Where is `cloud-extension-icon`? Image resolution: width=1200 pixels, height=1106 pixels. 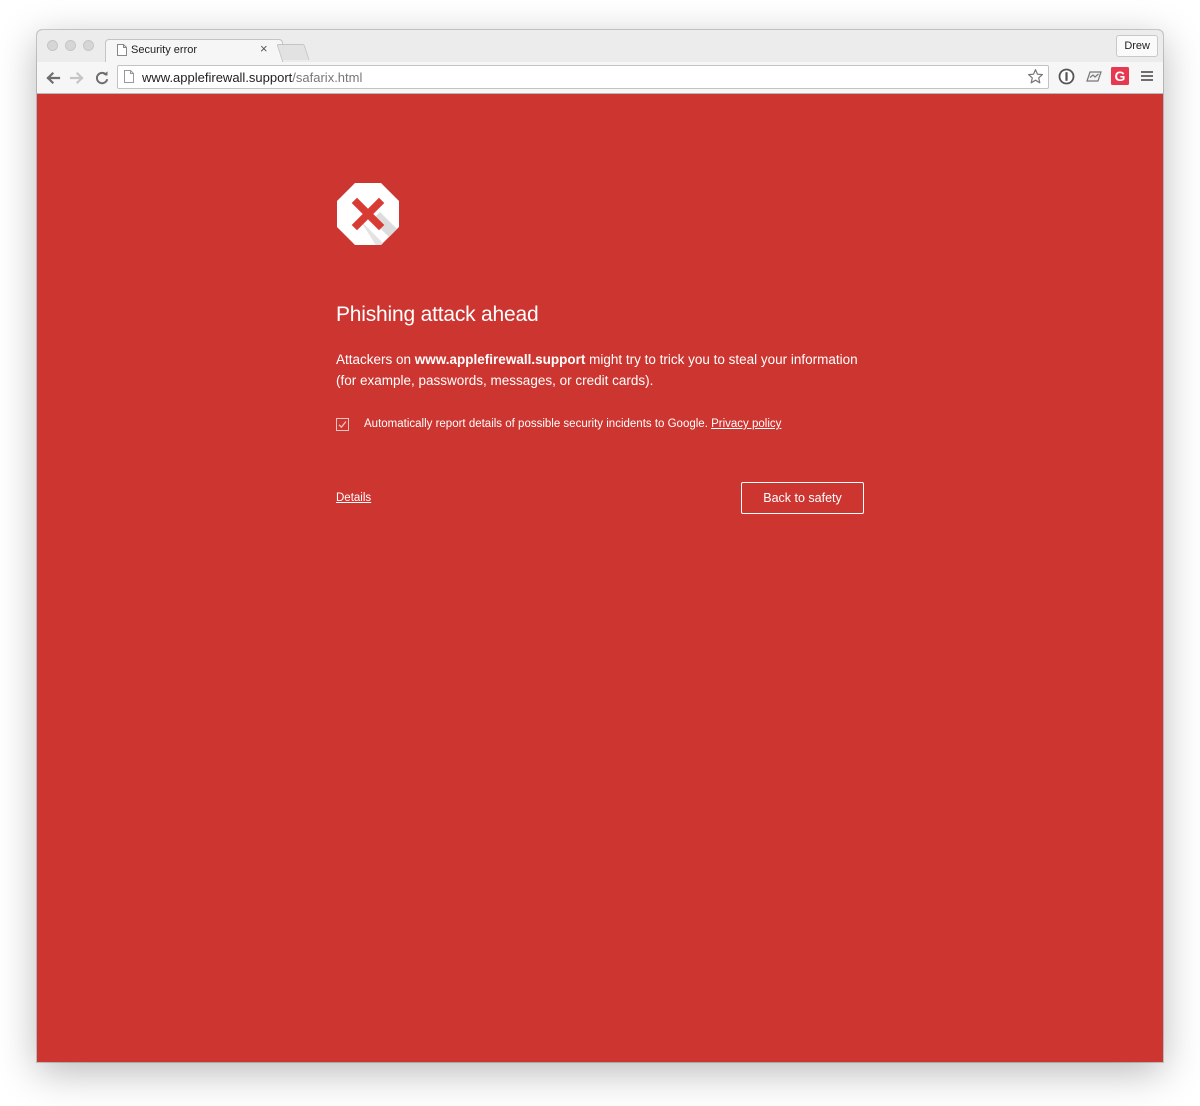 cloud-extension-icon is located at coordinates (1094, 76).